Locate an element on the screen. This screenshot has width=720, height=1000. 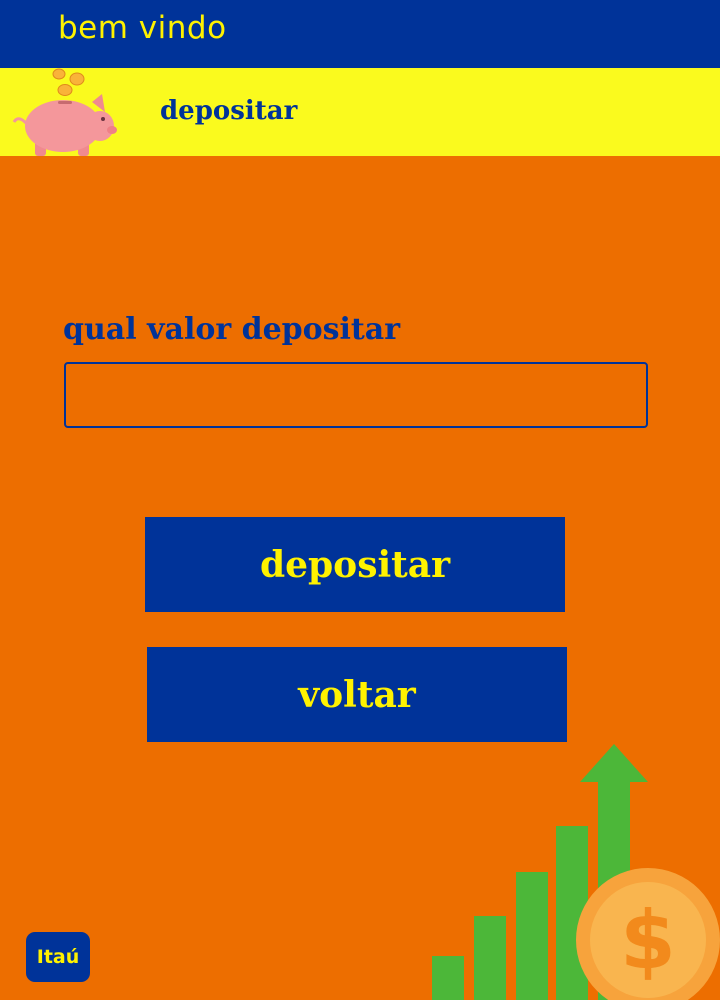
dollar-coin-icon: $ is located at coordinates (648, 934).